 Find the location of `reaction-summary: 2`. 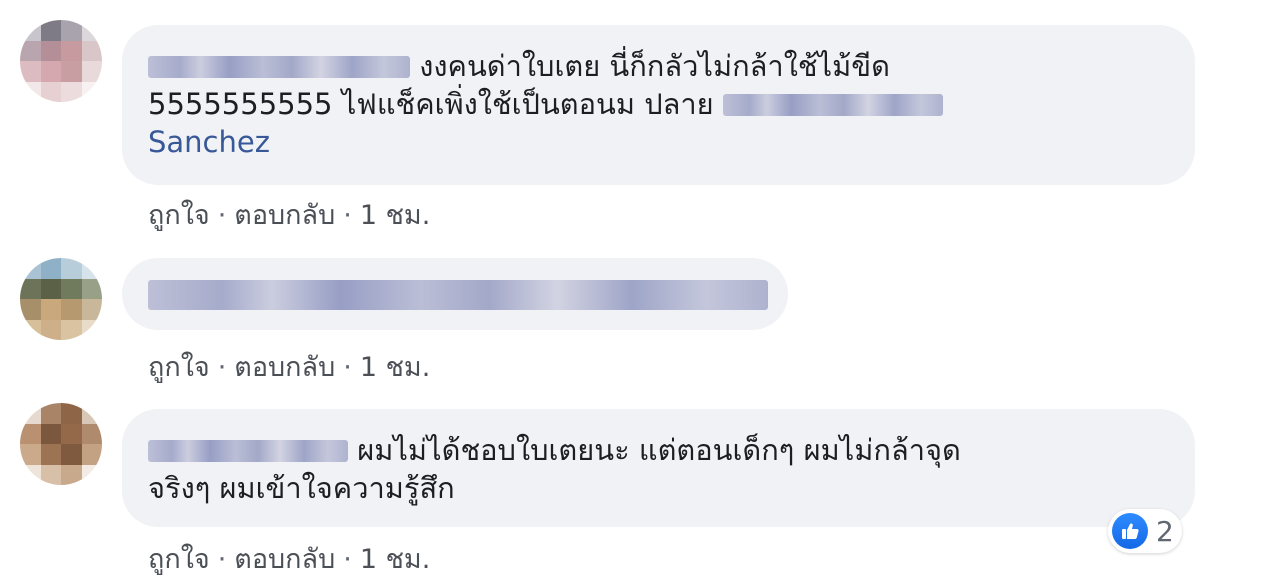

reaction-summary: 2 is located at coordinates (1145, 531).